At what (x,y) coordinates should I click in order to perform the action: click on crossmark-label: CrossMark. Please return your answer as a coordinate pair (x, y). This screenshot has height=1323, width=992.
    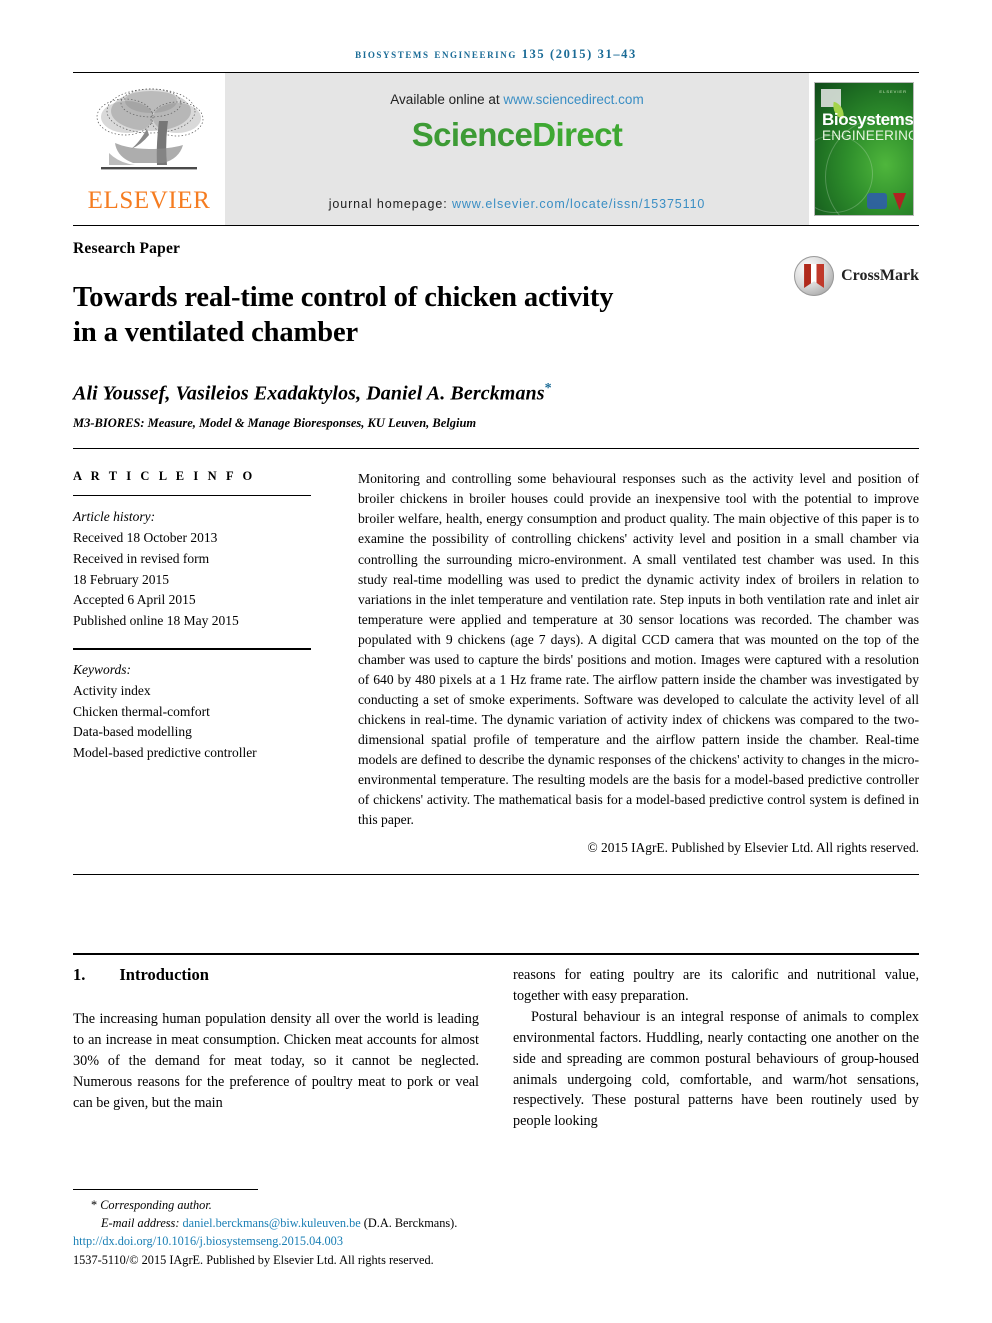
    Looking at the image, I should click on (880, 275).